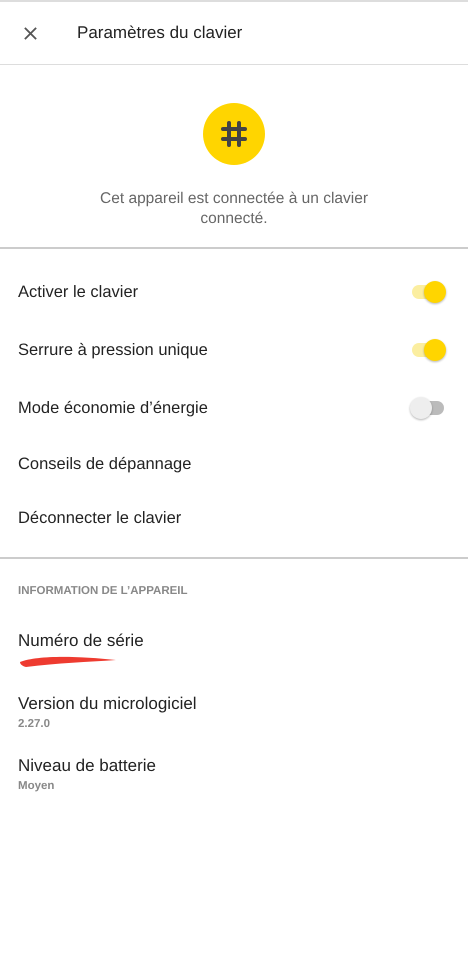  What do you see at coordinates (100, 518) in the screenshot?
I see `settings-link: Déconnecter le clavier` at bounding box center [100, 518].